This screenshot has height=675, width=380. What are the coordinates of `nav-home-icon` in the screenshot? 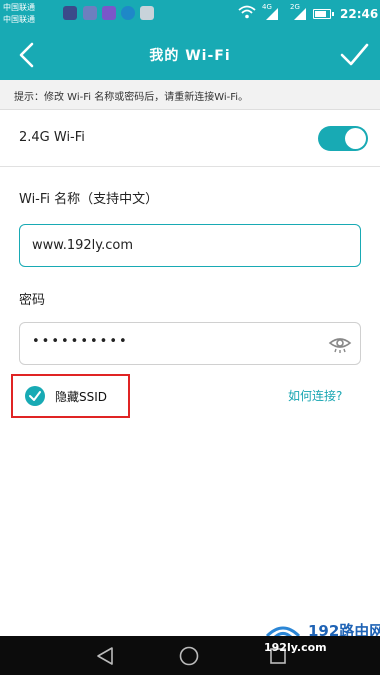 It's located at (189, 656).